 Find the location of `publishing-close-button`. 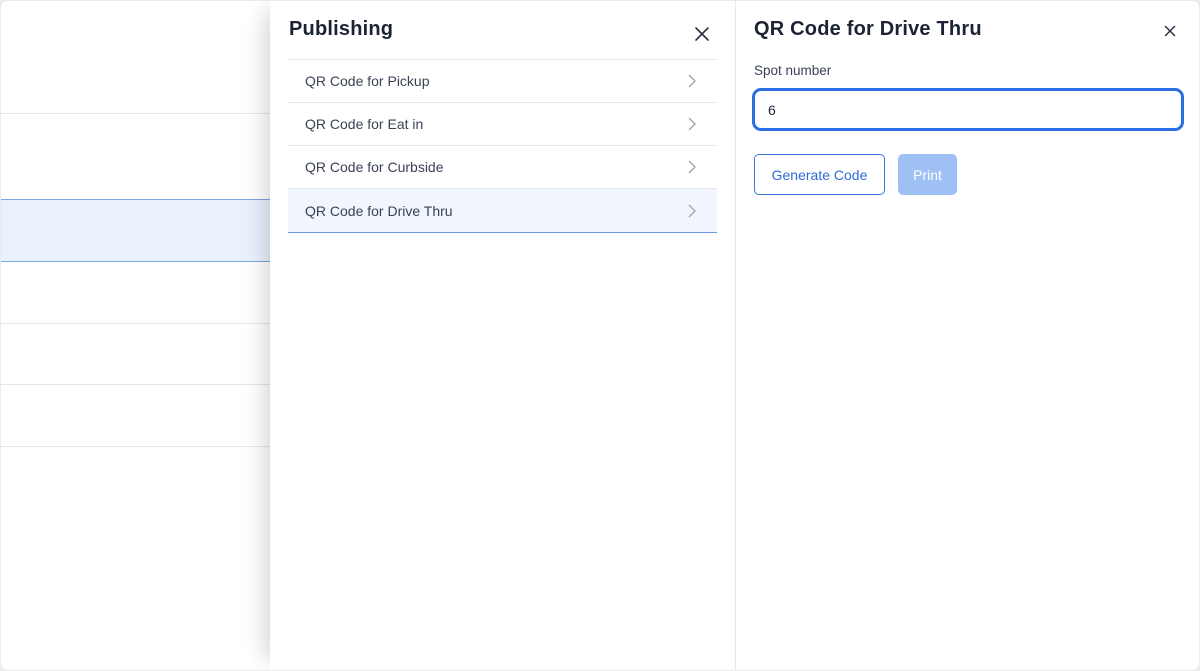

publishing-close-button is located at coordinates (702, 34).